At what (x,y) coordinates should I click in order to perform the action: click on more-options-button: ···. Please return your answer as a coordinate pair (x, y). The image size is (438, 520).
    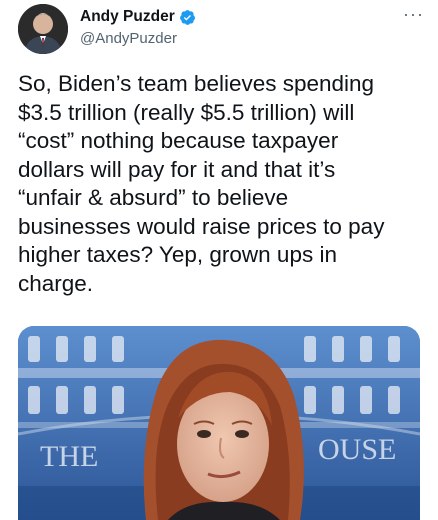
    Looking at the image, I should click on (413, 14).